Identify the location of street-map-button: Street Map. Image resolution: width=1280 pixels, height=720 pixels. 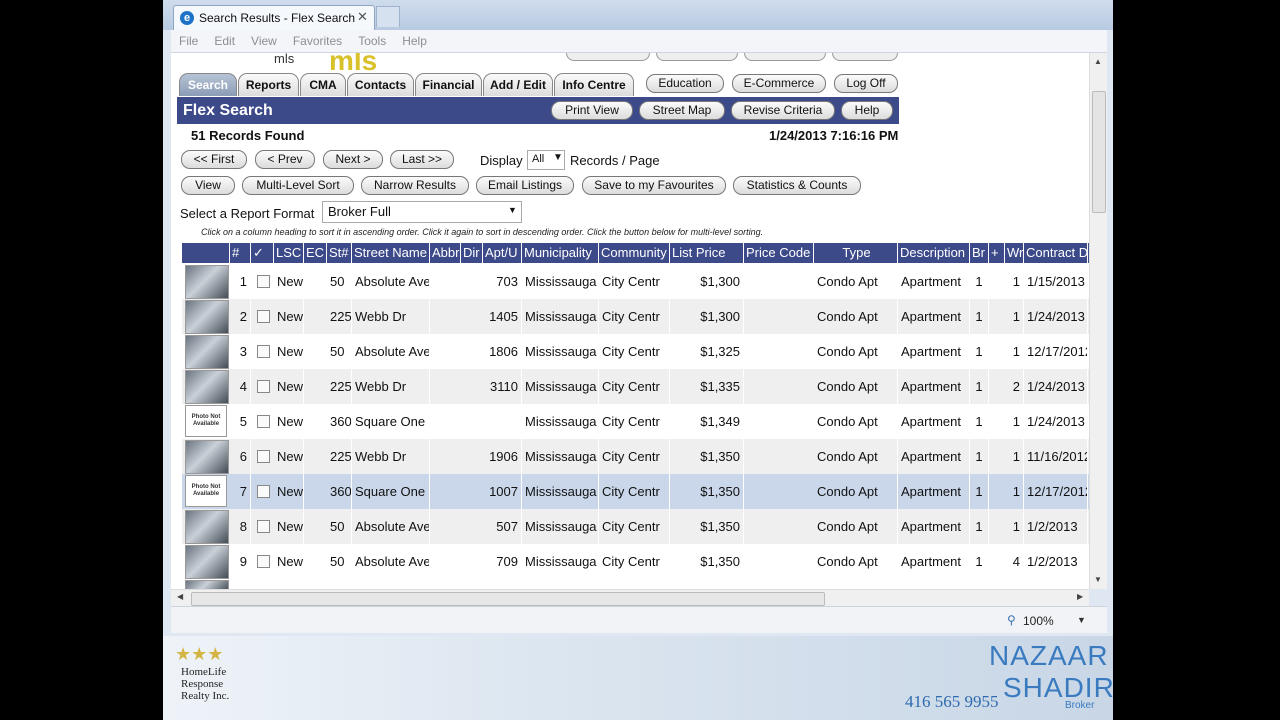
(682, 110).